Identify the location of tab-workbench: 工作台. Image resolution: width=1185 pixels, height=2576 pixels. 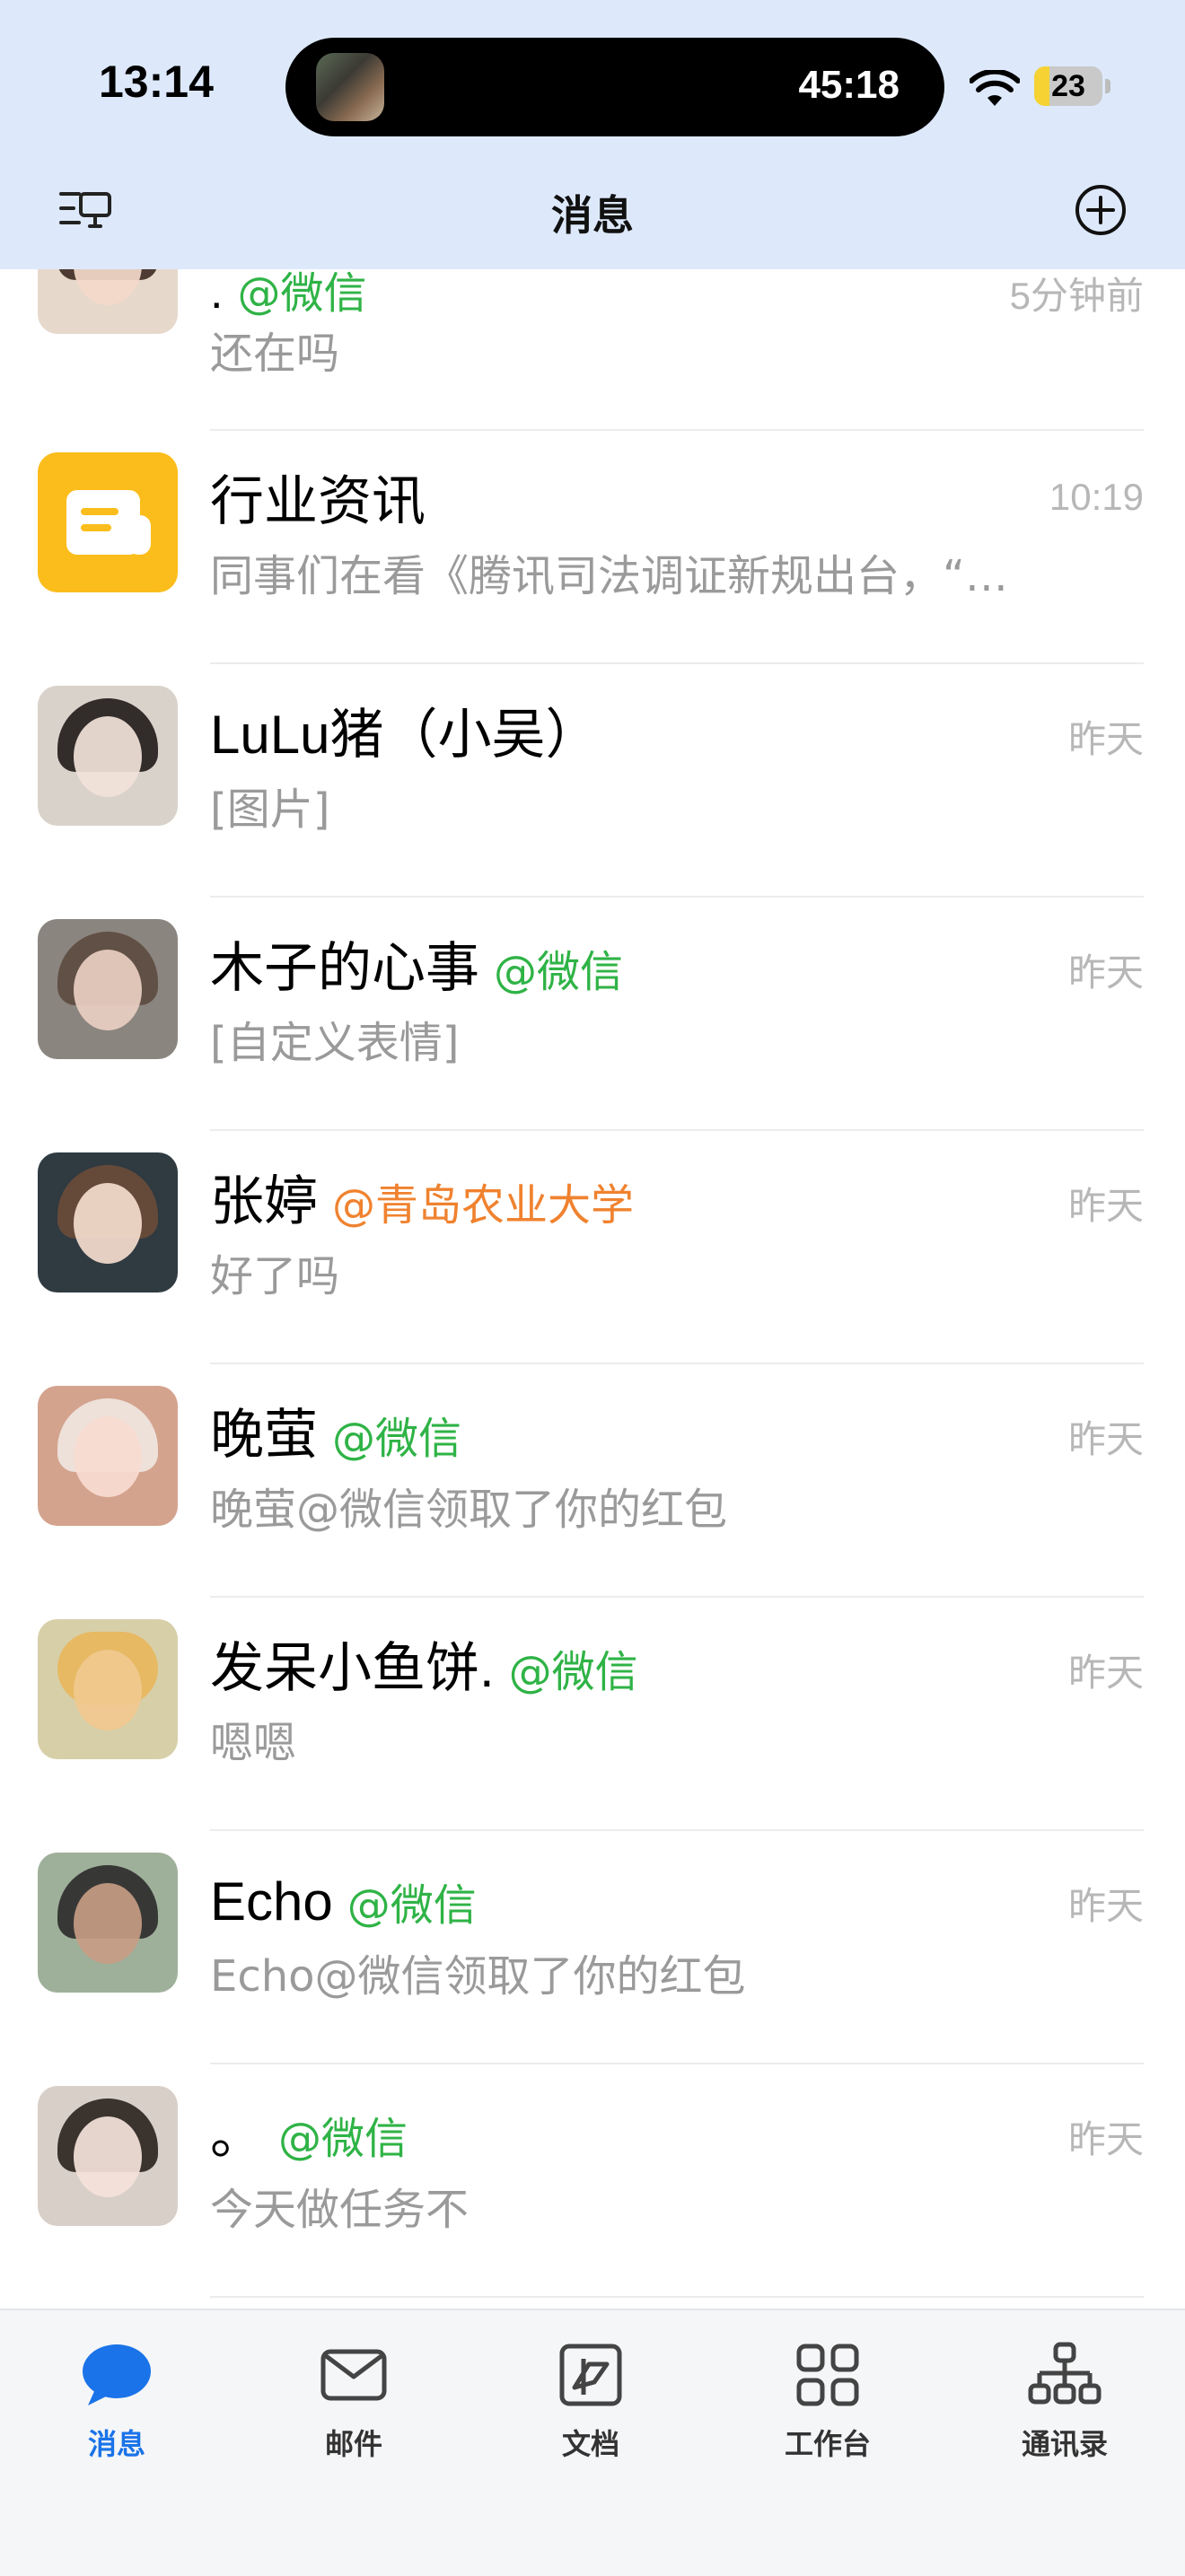
(828, 2404).